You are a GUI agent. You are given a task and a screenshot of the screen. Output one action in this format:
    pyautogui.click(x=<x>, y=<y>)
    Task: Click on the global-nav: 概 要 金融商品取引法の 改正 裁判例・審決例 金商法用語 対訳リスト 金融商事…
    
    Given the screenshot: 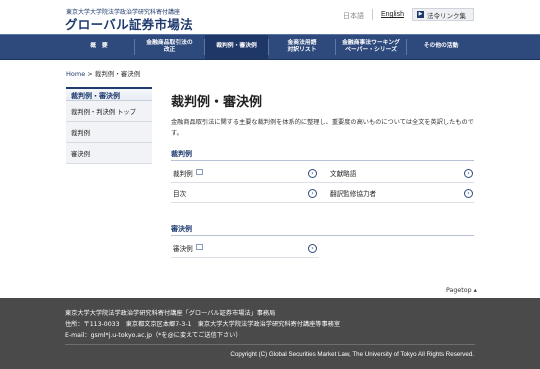 What is the action you would take?
    pyautogui.click(x=270, y=47)
    